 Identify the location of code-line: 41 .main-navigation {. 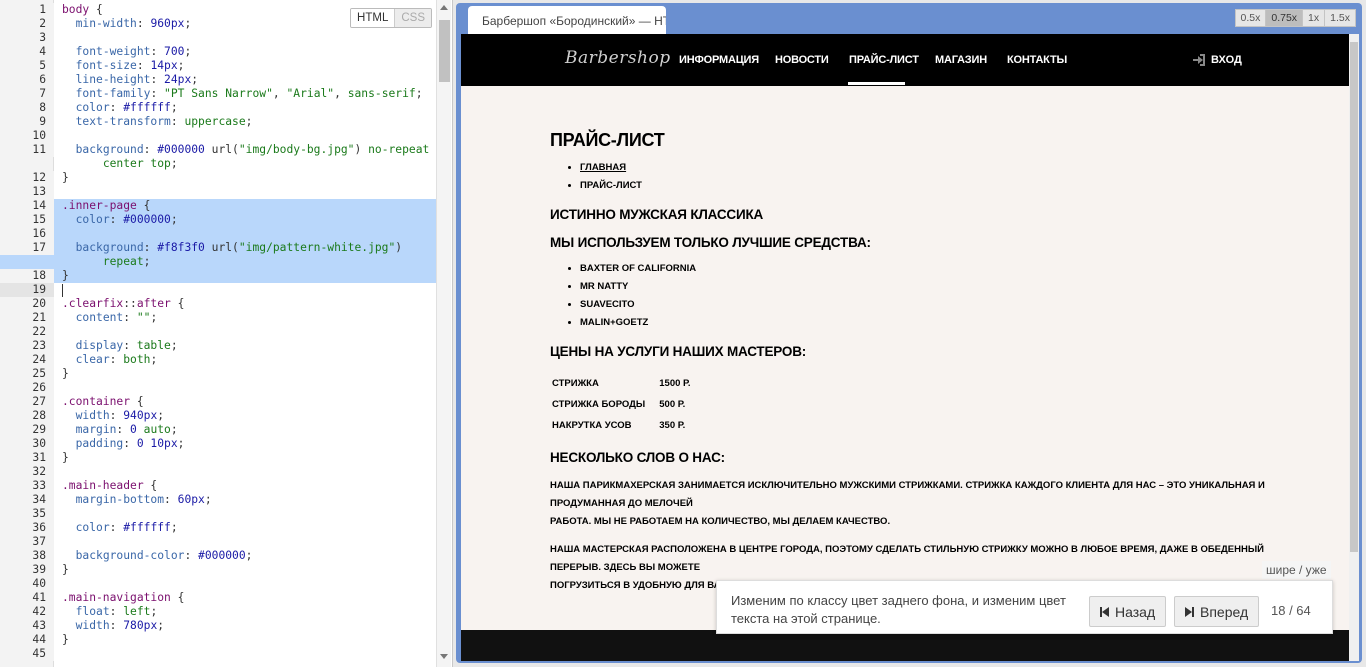
(218, 598).